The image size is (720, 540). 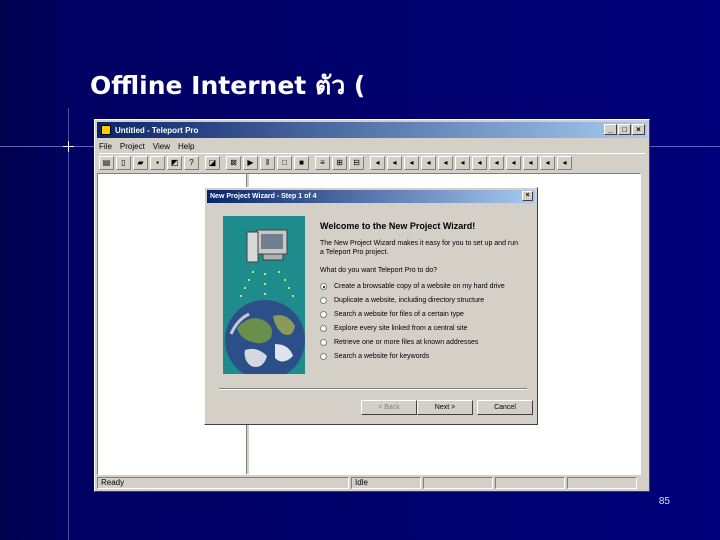 I want to click on new-wizard-button: ◩, so click(x=174, y=162).